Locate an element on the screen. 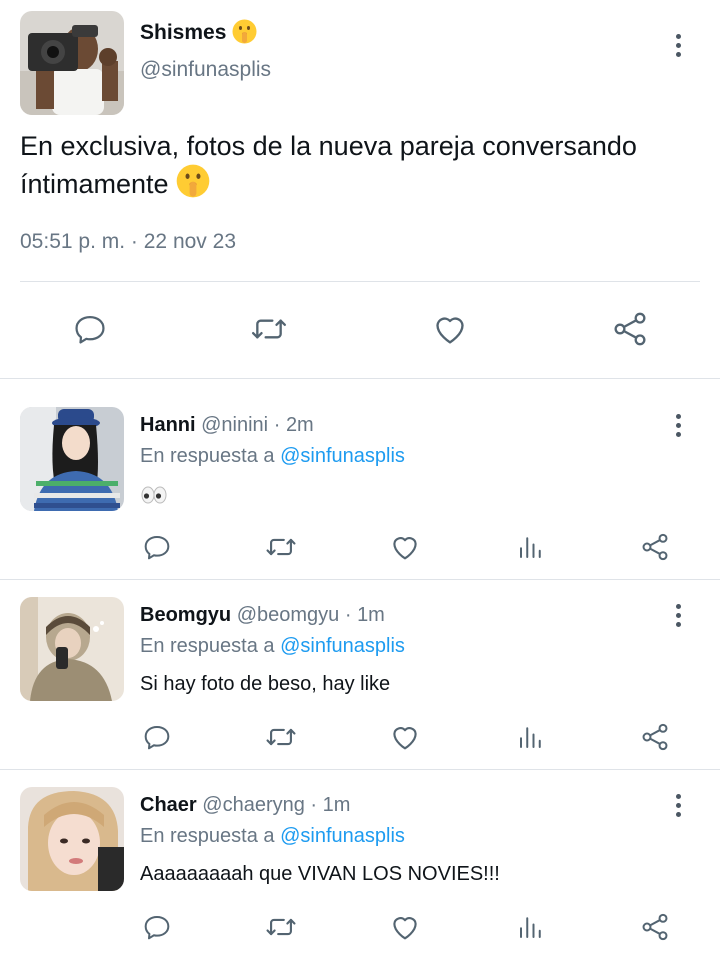  reply-text is located at coordinates (154, 496).